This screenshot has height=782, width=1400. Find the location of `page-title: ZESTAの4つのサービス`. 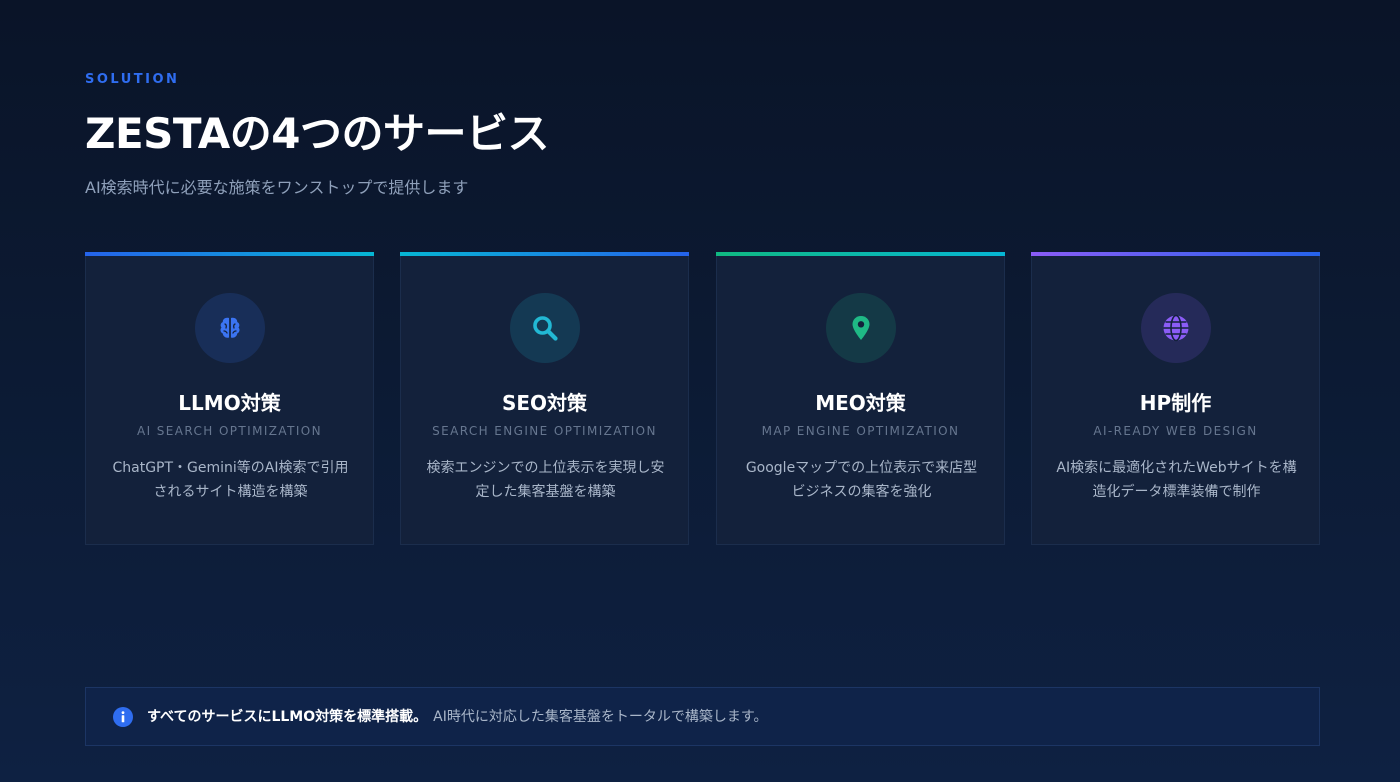

page-title: ZESTAの4つのサービス is located at coordinates (317, 133).